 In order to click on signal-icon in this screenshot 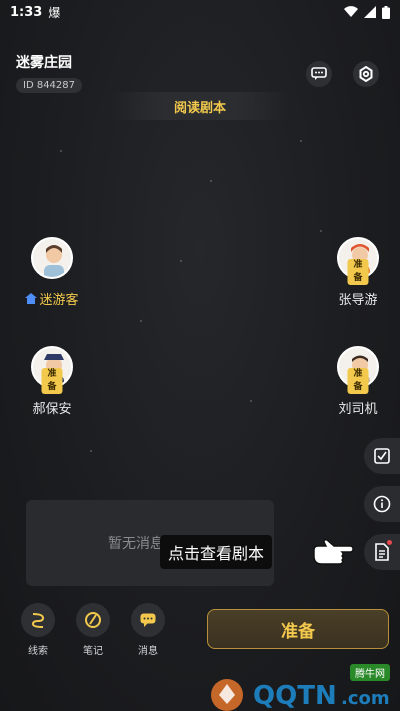, I will do `click(370, 12)`.